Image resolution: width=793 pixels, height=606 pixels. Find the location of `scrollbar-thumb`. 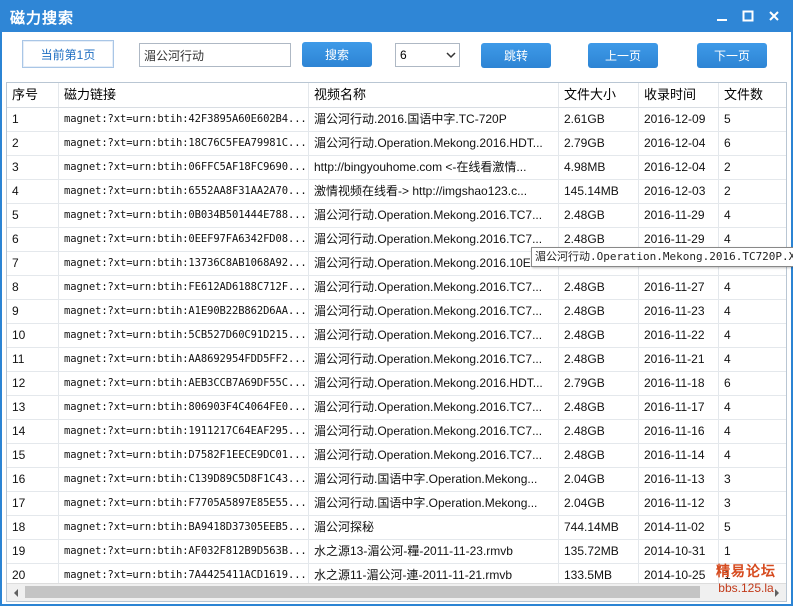

scrollbar-thumb is located at coordinates (362, 592).